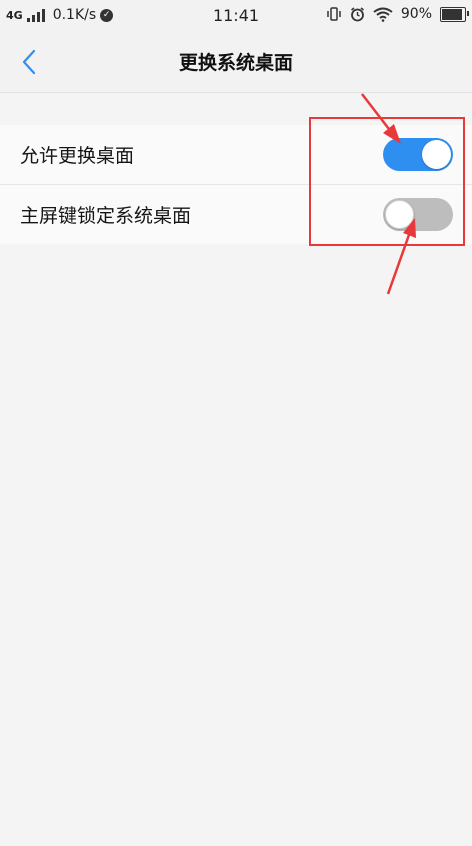  What do you see at coordinates (77, 156) in the screenshot?
I see `setting-label: 允许更换桌面` at bounding box center [77, 156].